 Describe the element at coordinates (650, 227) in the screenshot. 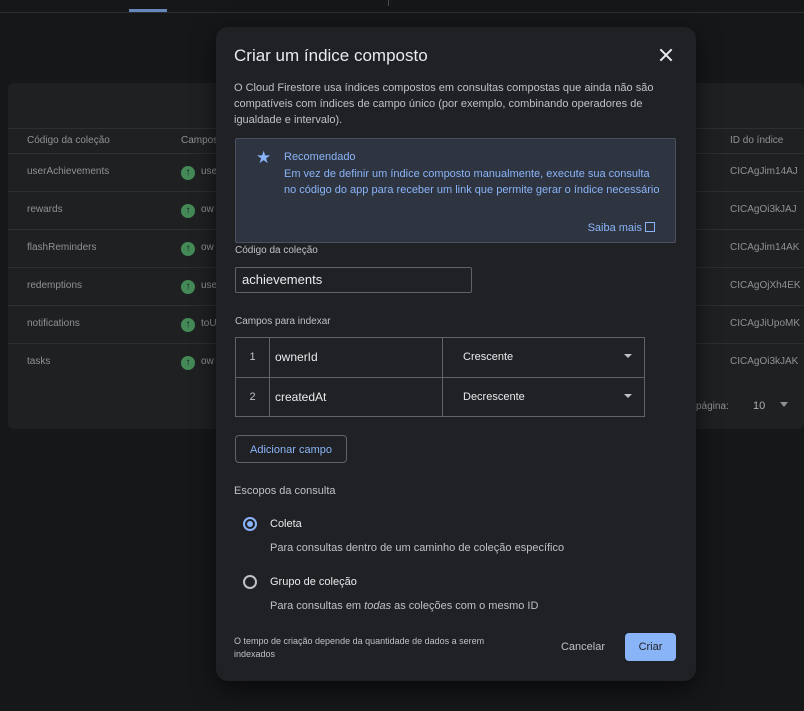

I see `external-link-icon` at that location.